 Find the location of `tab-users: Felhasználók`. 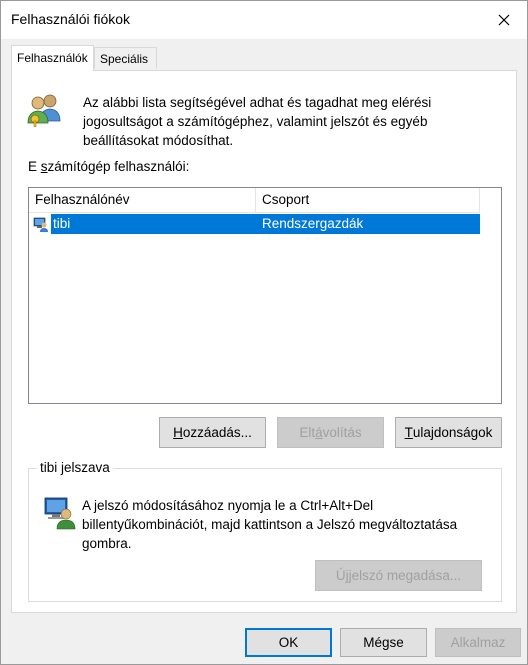

tab-users: Felhasználók is located at coordinates (52, 58).